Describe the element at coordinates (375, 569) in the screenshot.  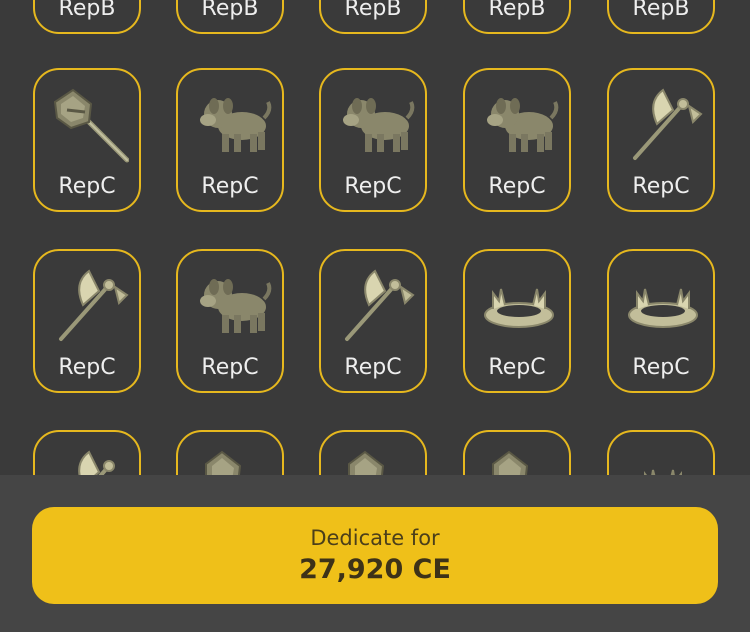
I see `dedicate-price: 27,920 CE` at that location.